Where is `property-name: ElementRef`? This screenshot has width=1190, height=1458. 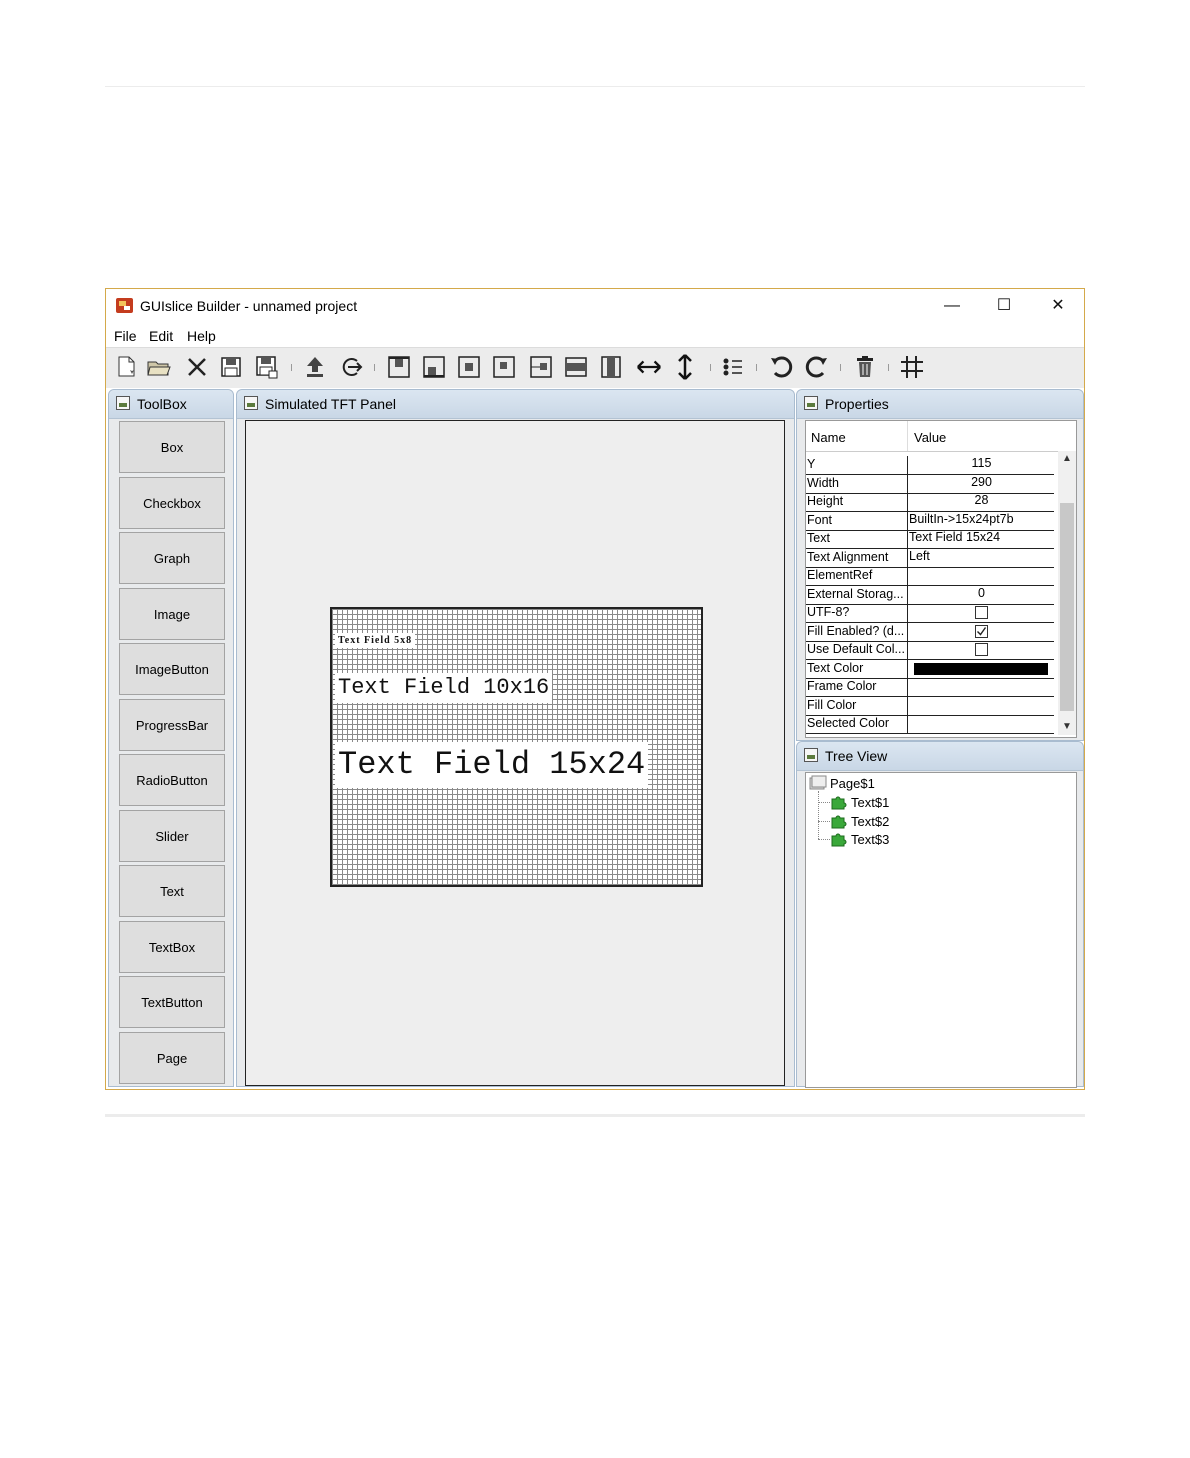
property-name: ElementRef is located at coordinates (840, 575).